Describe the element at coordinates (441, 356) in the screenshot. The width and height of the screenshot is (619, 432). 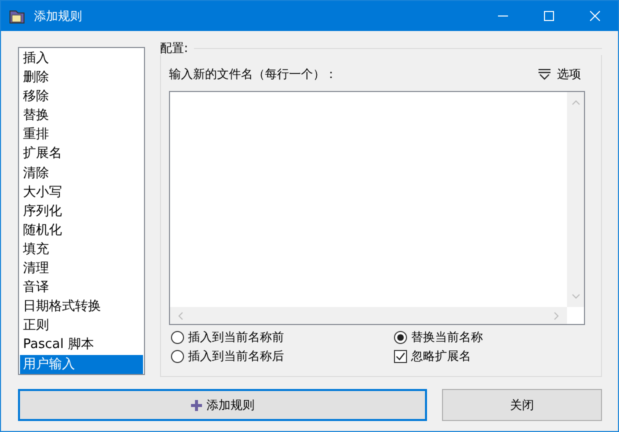
I see `option-label: 忽略扩展名` at that location.